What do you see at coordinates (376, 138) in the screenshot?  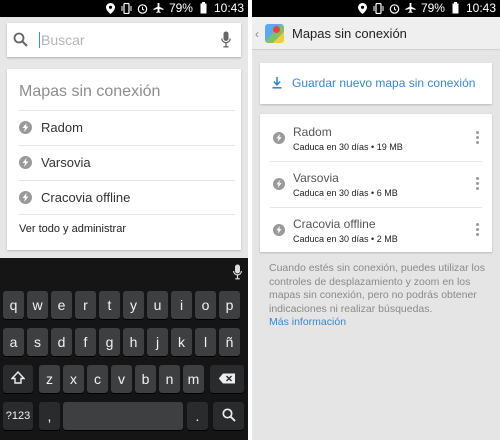 I see `offline-map-radom: Radom Caduca en 30 días • 19 MB` at bounding box center [376, 138].